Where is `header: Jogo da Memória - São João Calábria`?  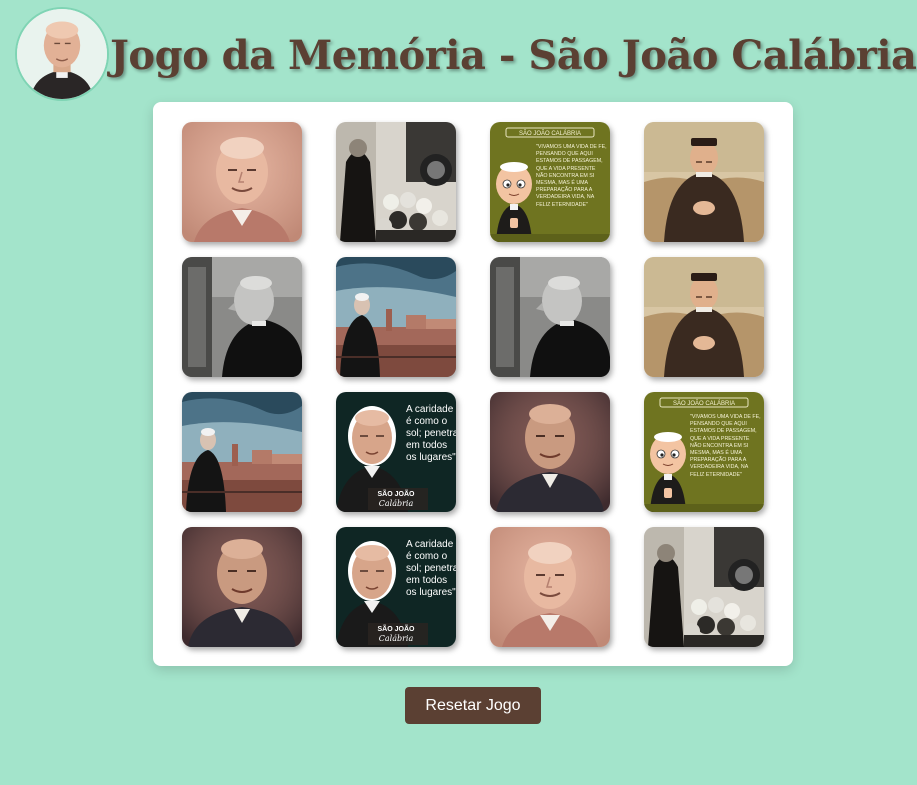 header: Jogo da Memória - São João Calábria is located at coordinates (458, 50).